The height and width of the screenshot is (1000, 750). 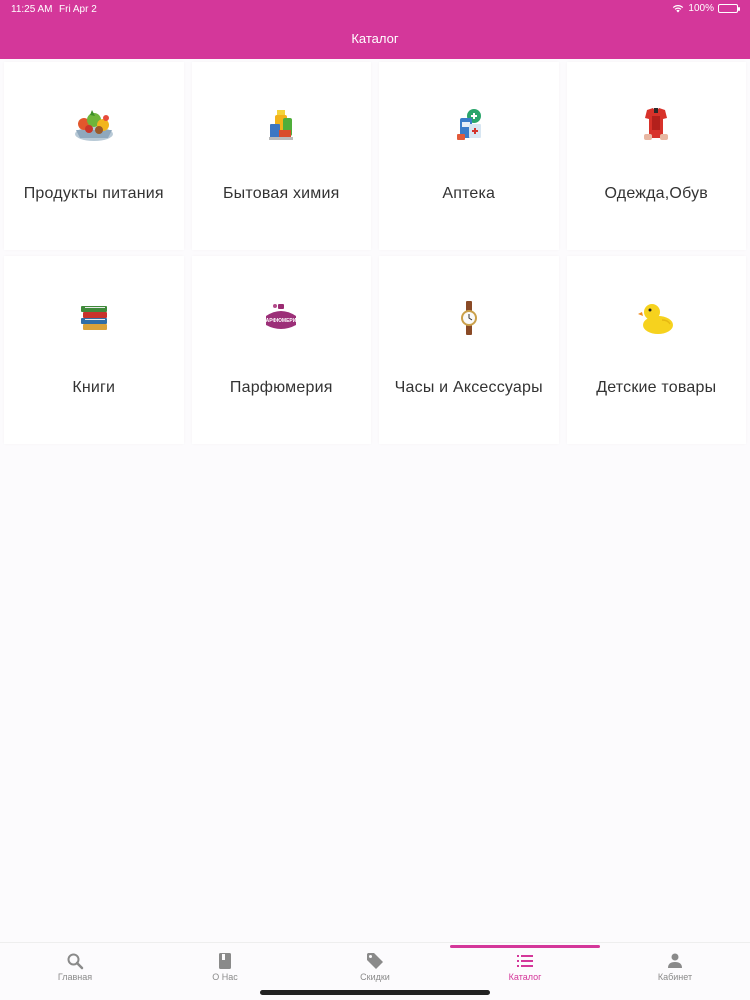 What do you see at coordinates (468, 318) in the screenshot?
I see `watch-icon` at bounding box center [468, 318].